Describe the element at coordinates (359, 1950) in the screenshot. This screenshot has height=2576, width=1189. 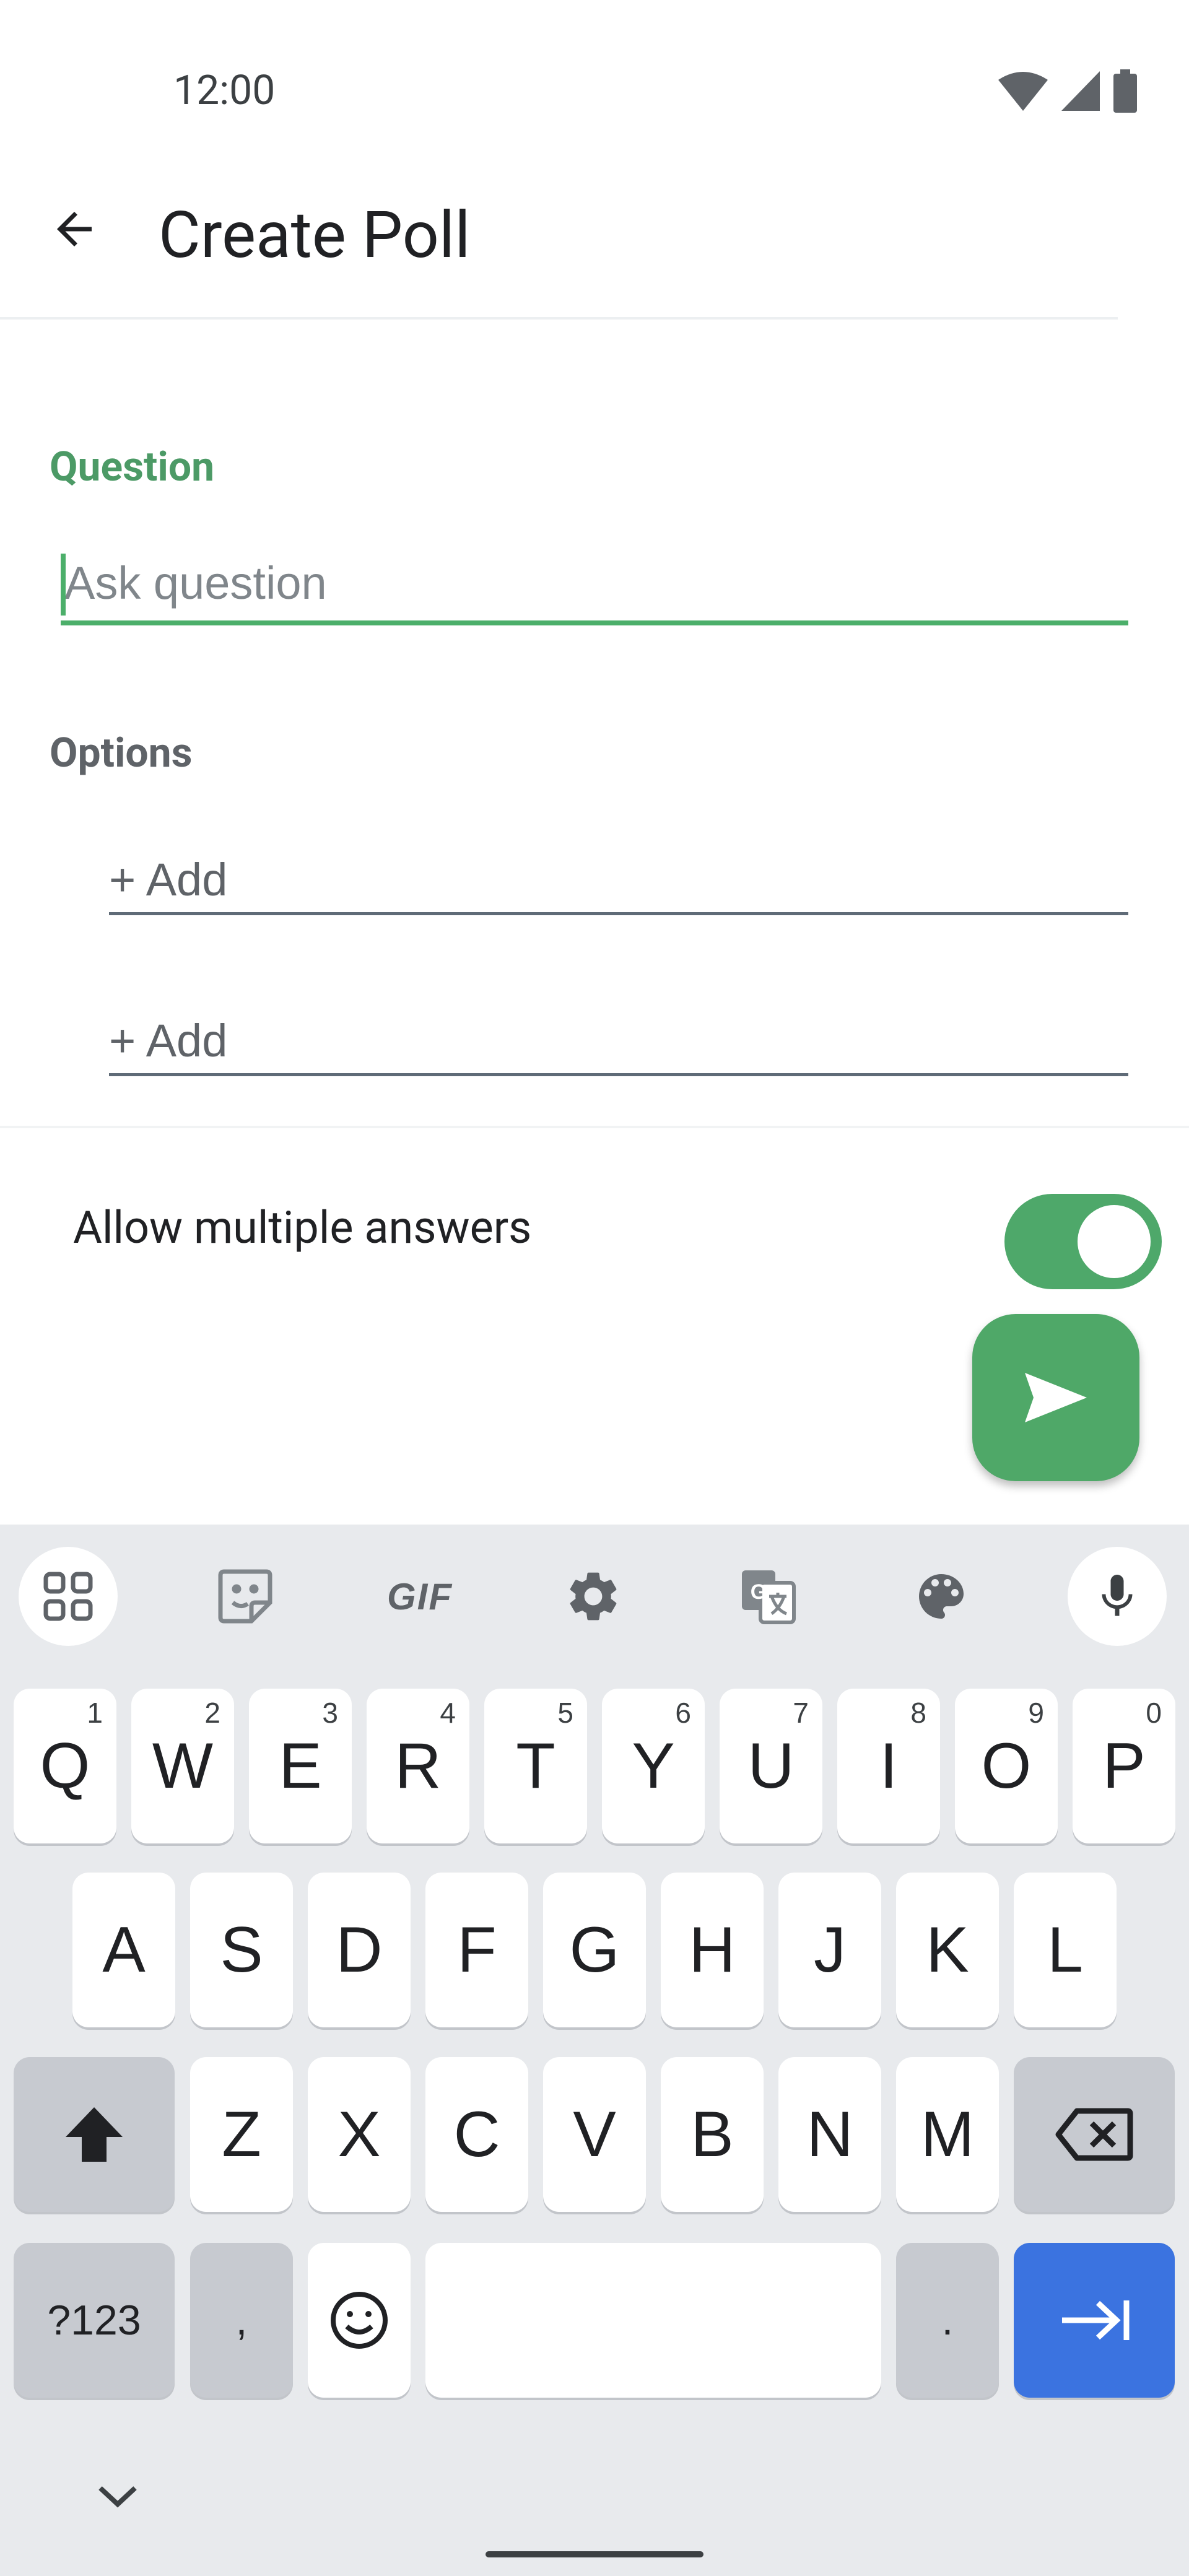
I see `key-d: D` at that location.